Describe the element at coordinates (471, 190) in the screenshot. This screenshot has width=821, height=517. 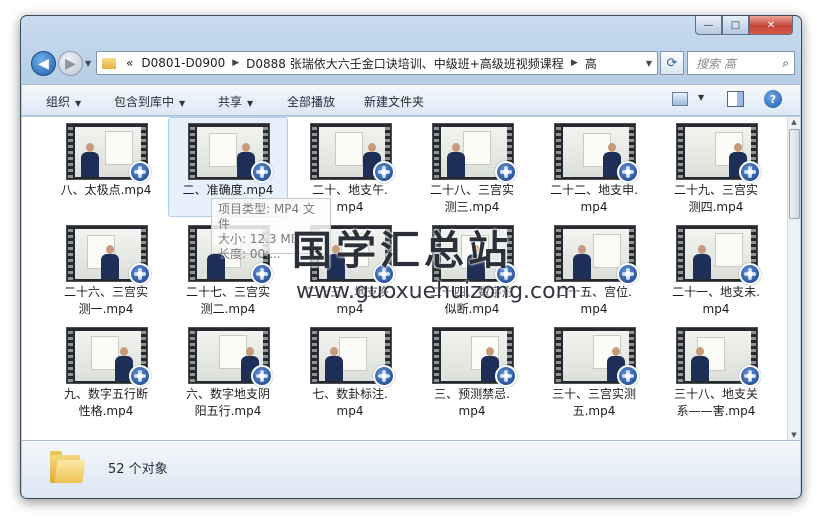
I see `file-name-line: 二十八、三宫实` at that location.